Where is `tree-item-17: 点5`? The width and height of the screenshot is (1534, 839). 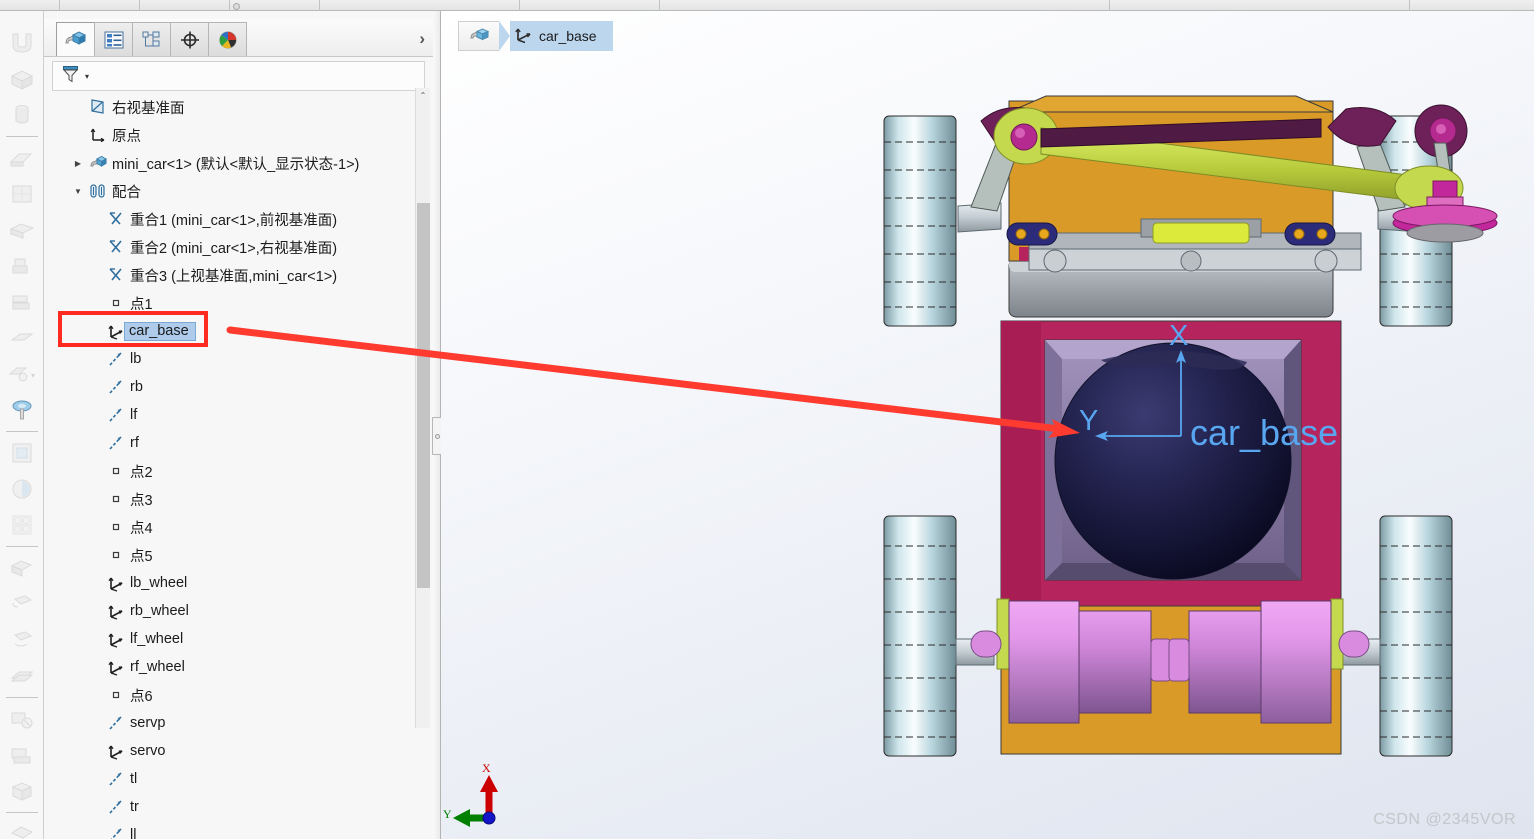 tree-item-17: 点5 is located at coordinates (238, 555).